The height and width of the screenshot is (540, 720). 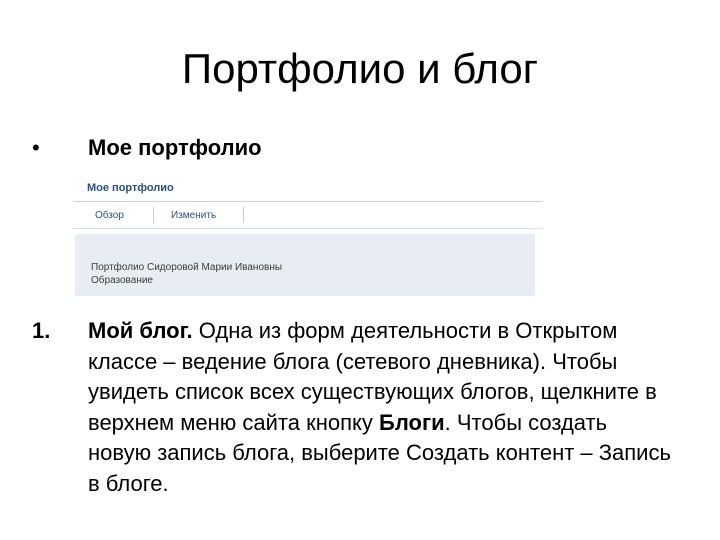 I want to click on slide-title: Портфолио и блог, so click(x=360, y=68).